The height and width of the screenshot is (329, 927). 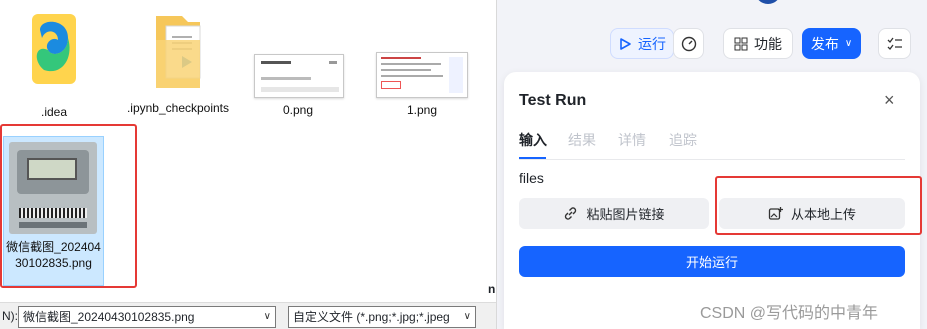 I want to click on debug-button, so click(x=688, y=43).